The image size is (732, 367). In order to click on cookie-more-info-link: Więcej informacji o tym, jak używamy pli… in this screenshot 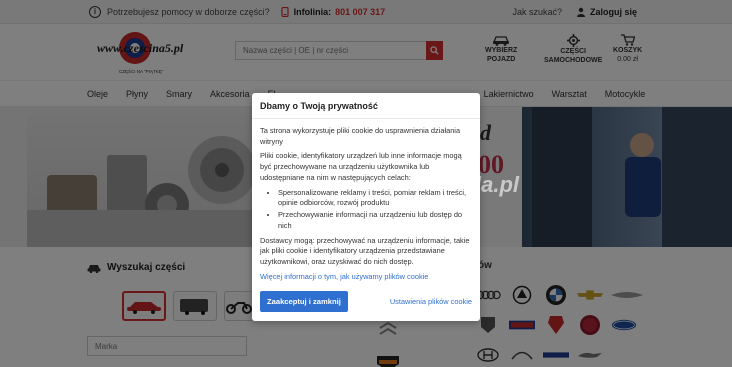, I will do `click(366, 277)`.